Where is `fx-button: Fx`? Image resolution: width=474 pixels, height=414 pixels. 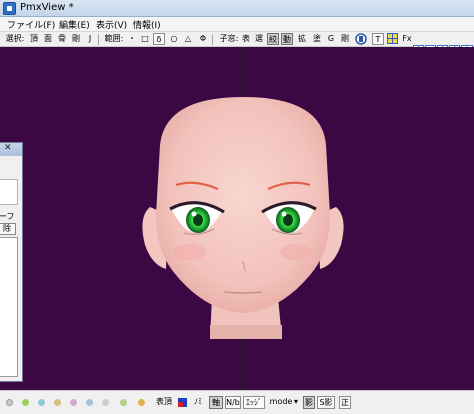 fx-button: Fx is located at coordinates (407, 39).